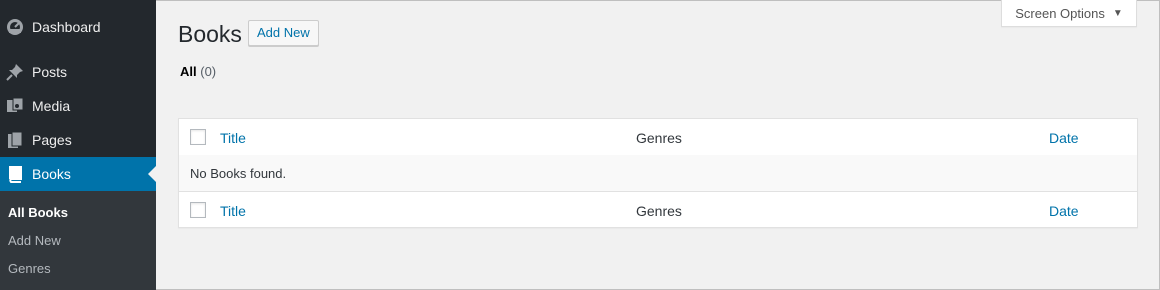  I want to click on column-genres-footer: Genres, so click(659, 211).